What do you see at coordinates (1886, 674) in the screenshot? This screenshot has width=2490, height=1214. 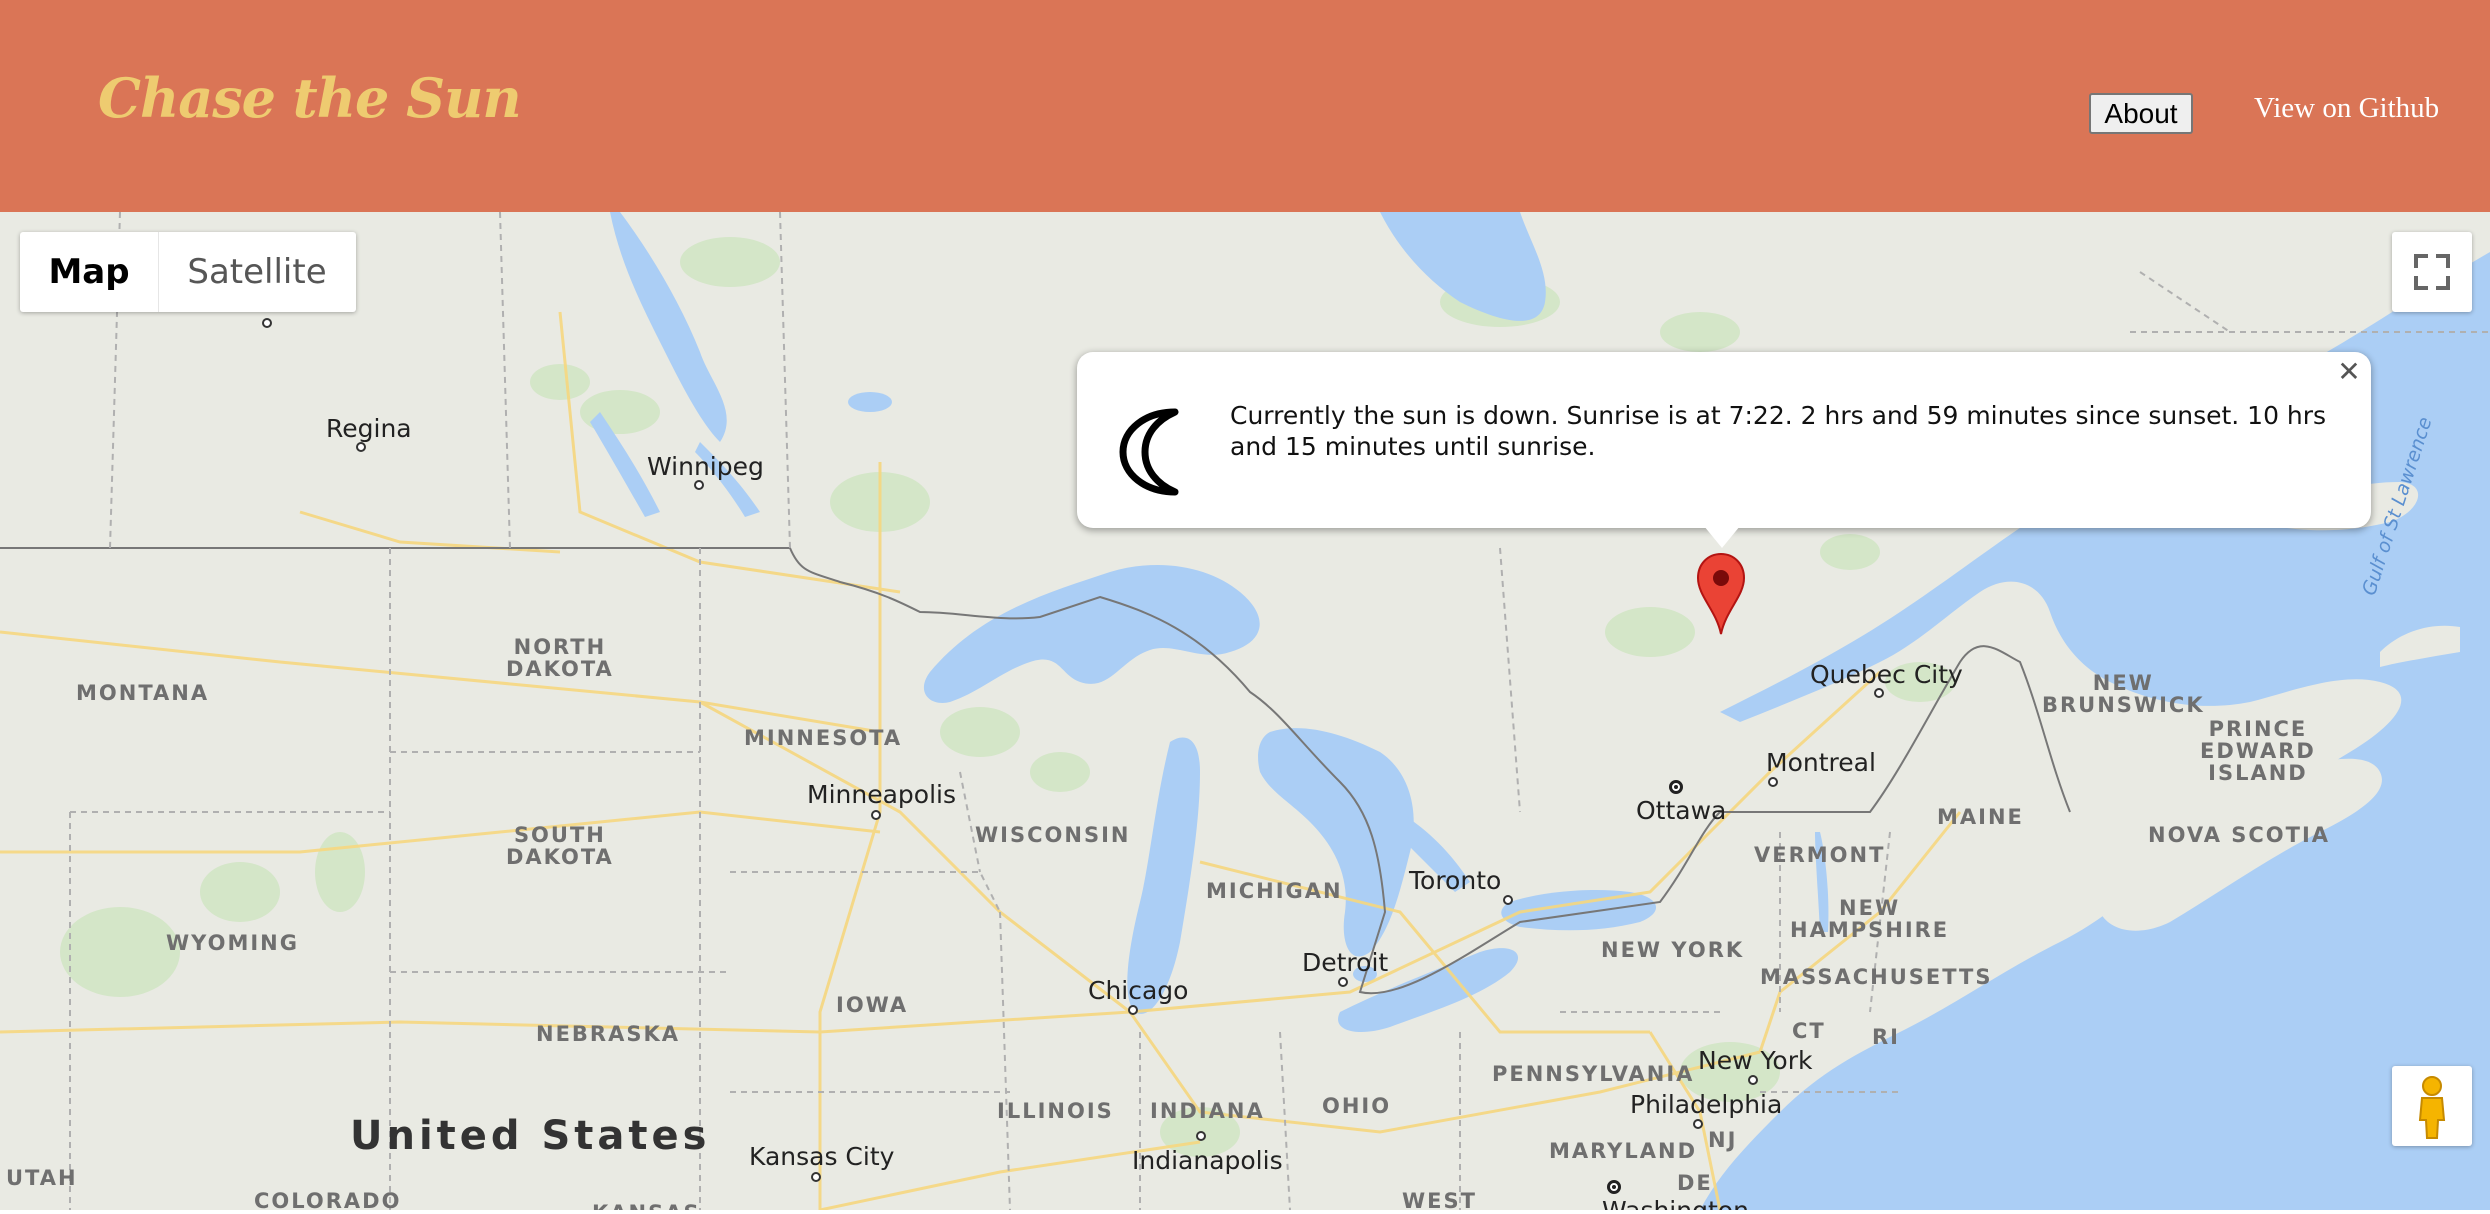 I see `city-label: Quebec City` at bounding box center [1886, 674].